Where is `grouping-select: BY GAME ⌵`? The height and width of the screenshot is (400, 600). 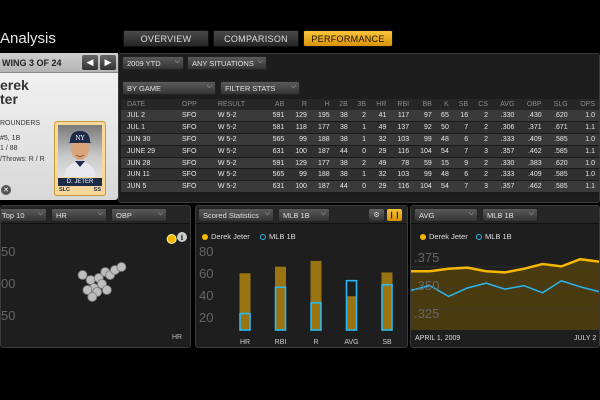
grouping-select: BY GAME ⌵ is located at coordinates (169, 88).